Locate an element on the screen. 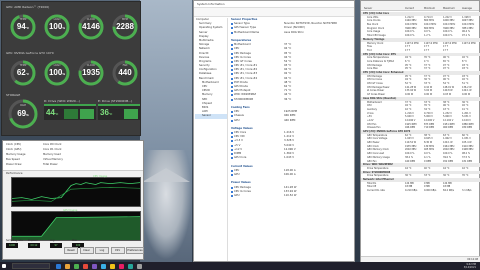 Image resolution: width=480 pixels, height=270 pixels. preferences-button: Preferences is located at coordinates (135, 250).